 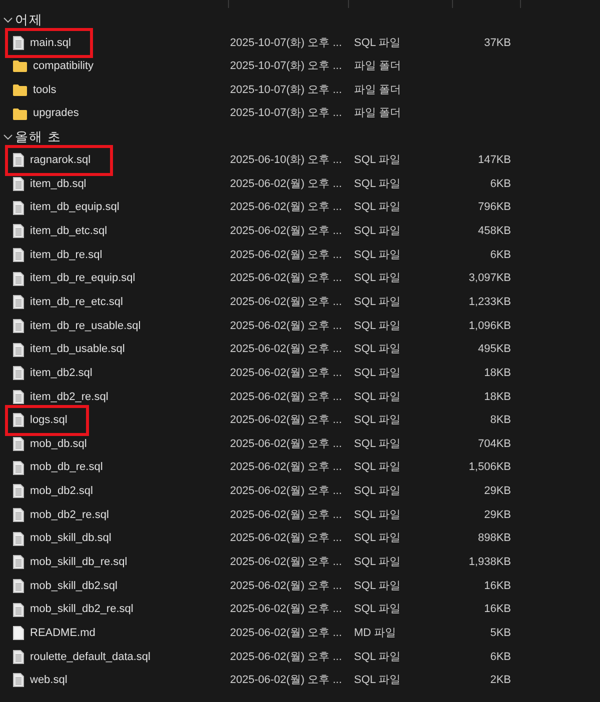 I want to click on file-name: item_db2_re.sql, so click(x=69, y=397).